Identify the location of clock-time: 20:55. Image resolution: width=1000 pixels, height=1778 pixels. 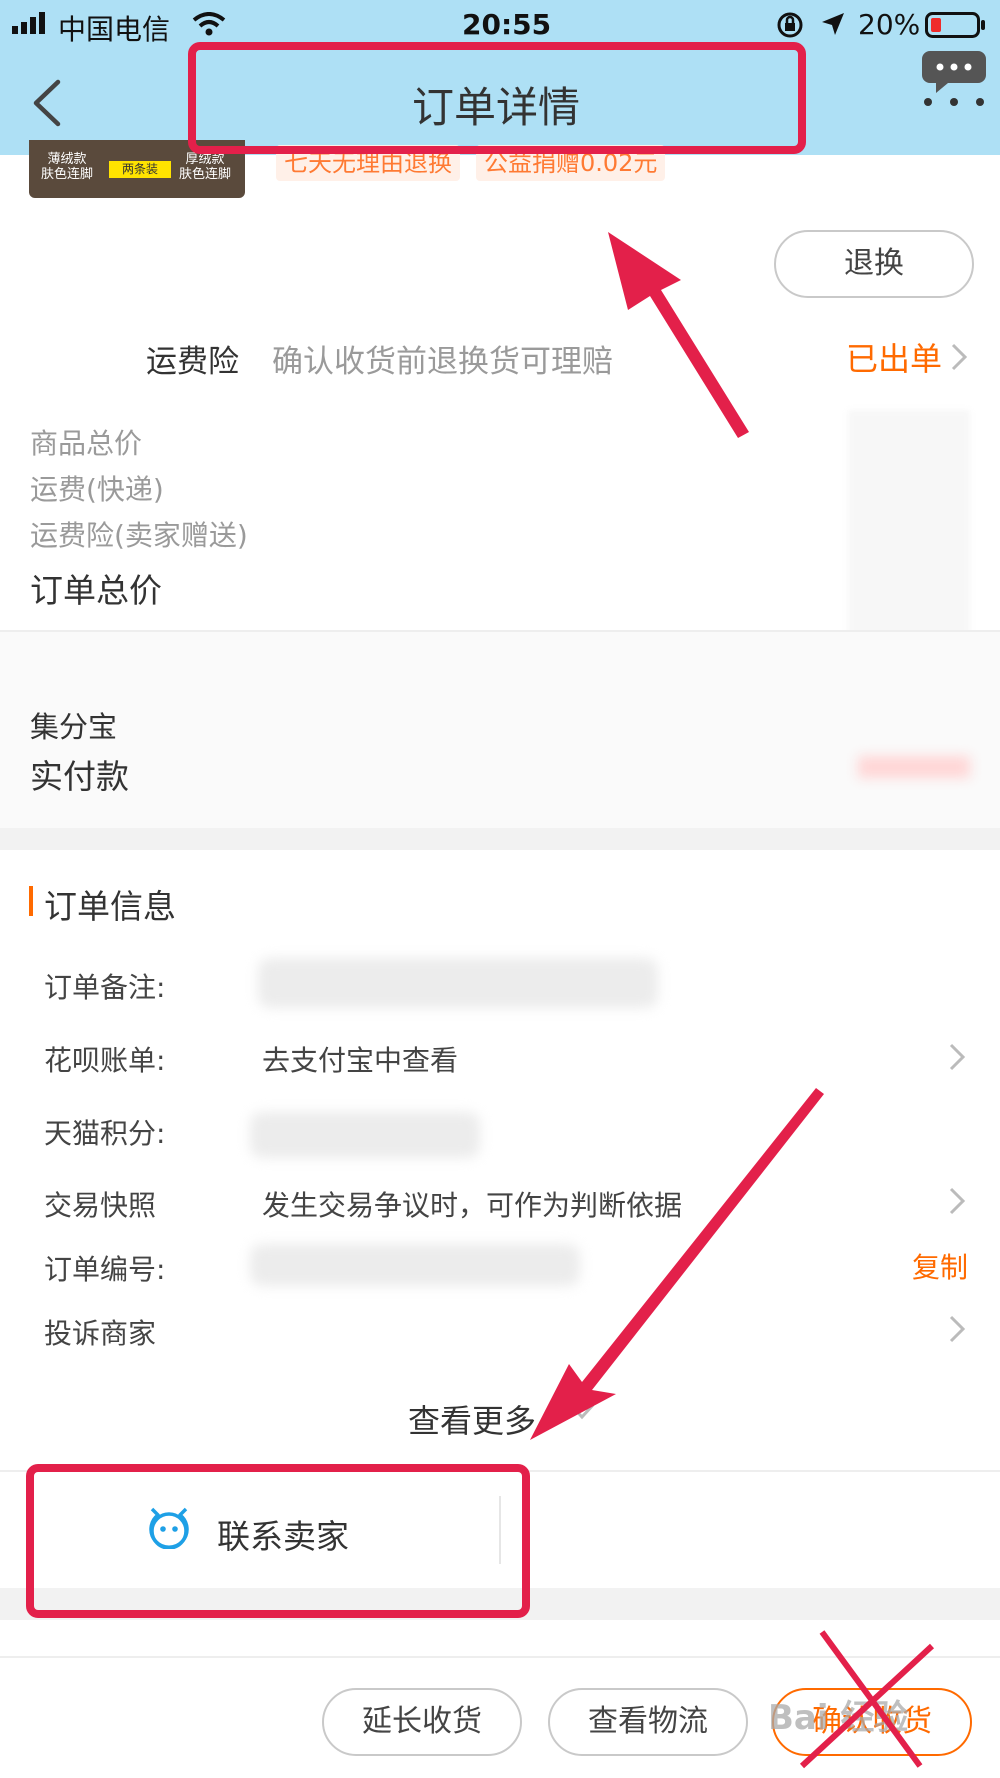
(507, 24).